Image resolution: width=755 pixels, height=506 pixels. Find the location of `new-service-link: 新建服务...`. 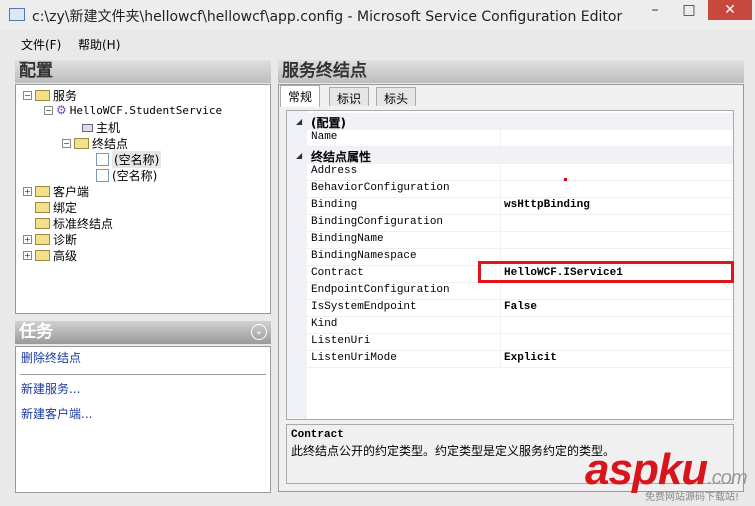

new-service-link: 新建服务... is located at coordinates (50, 388).